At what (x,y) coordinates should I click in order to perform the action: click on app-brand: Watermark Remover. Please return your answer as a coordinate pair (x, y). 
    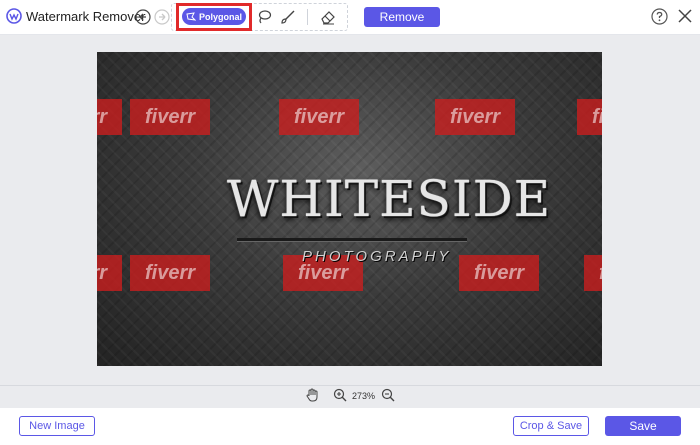
    Looking at the image, I should click on (75, 16).